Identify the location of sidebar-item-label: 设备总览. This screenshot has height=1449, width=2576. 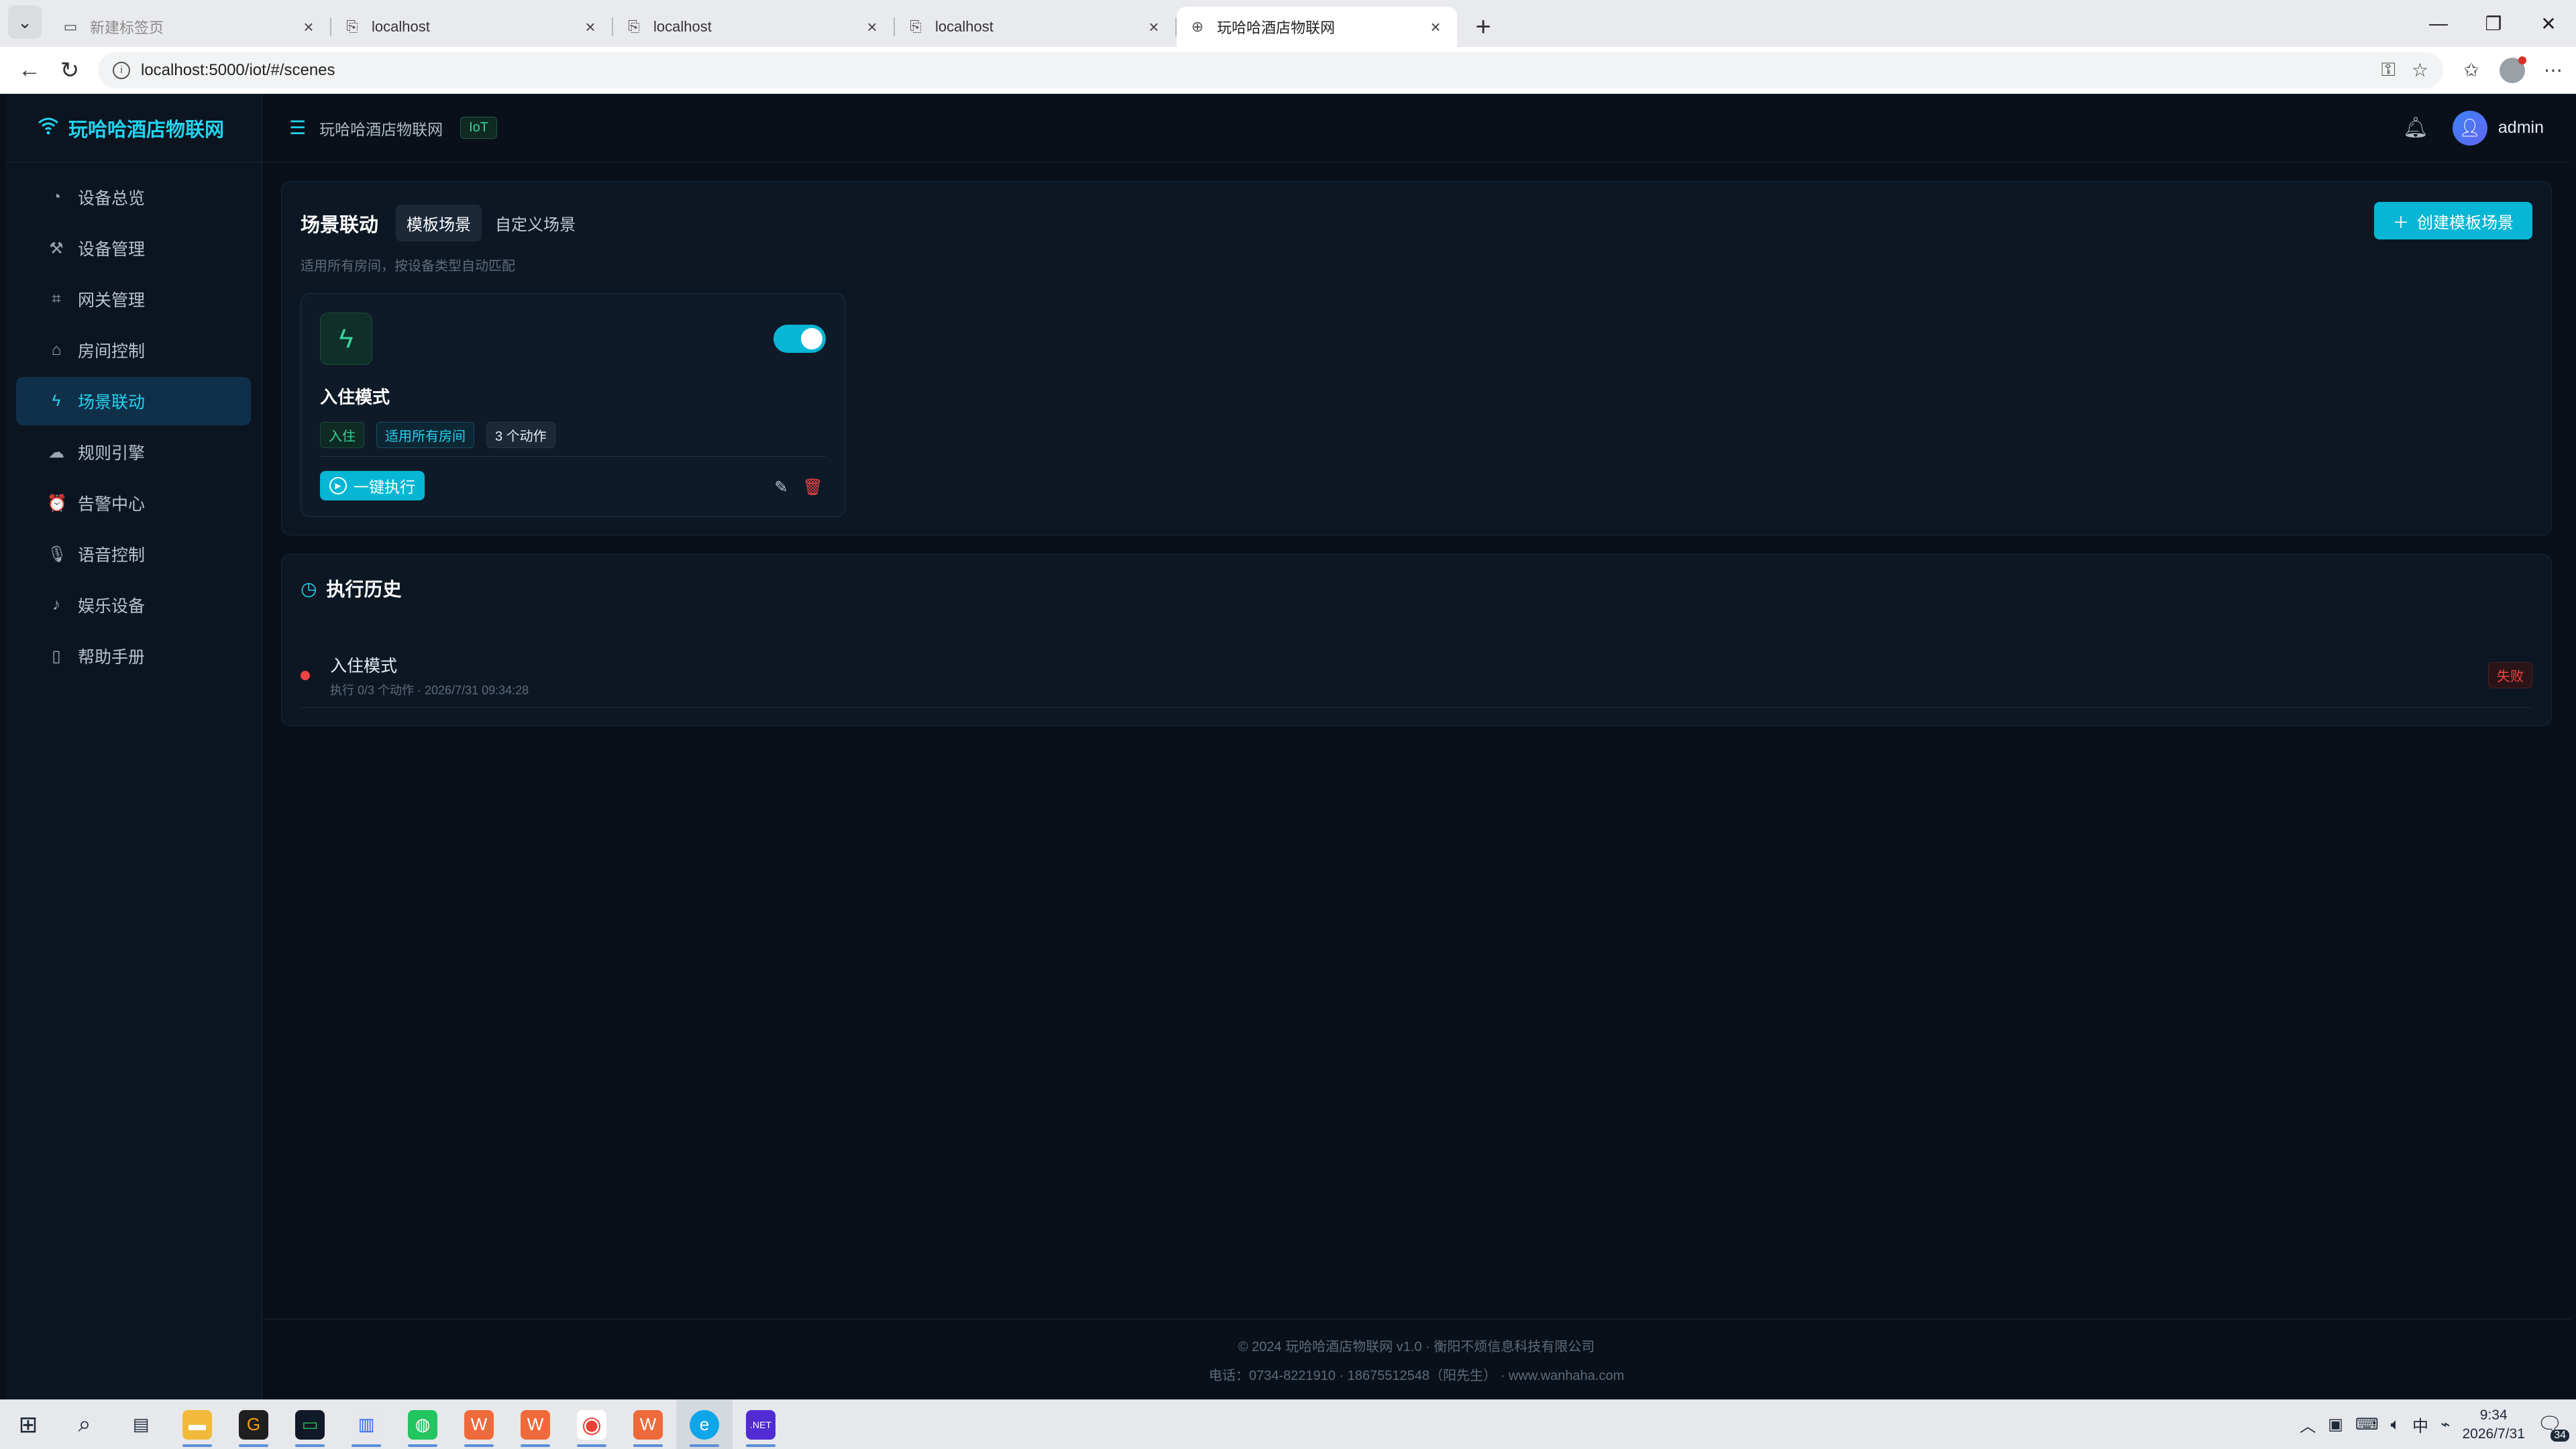
(112, 198).